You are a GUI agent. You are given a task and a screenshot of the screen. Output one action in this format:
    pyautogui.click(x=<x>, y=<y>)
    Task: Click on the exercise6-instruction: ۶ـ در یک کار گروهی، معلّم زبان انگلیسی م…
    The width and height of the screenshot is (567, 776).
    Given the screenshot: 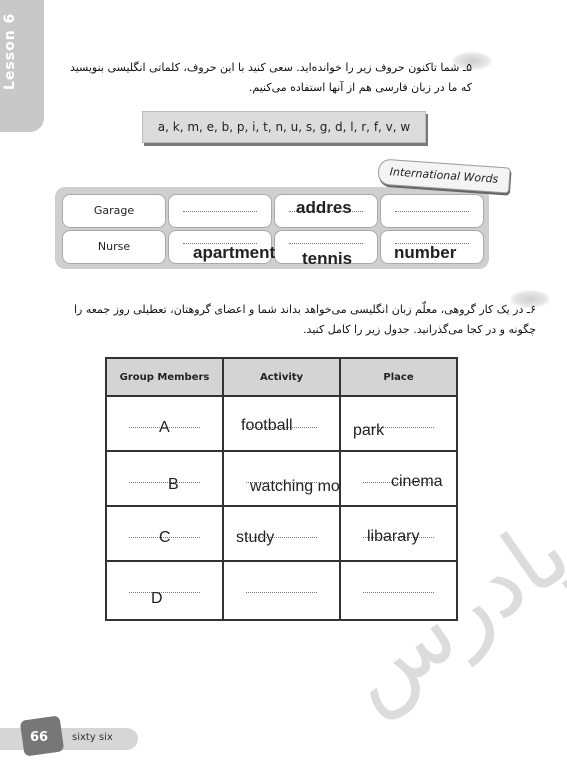 What is the action you would take?
    pyautogui.click(x=304, y=319)
    